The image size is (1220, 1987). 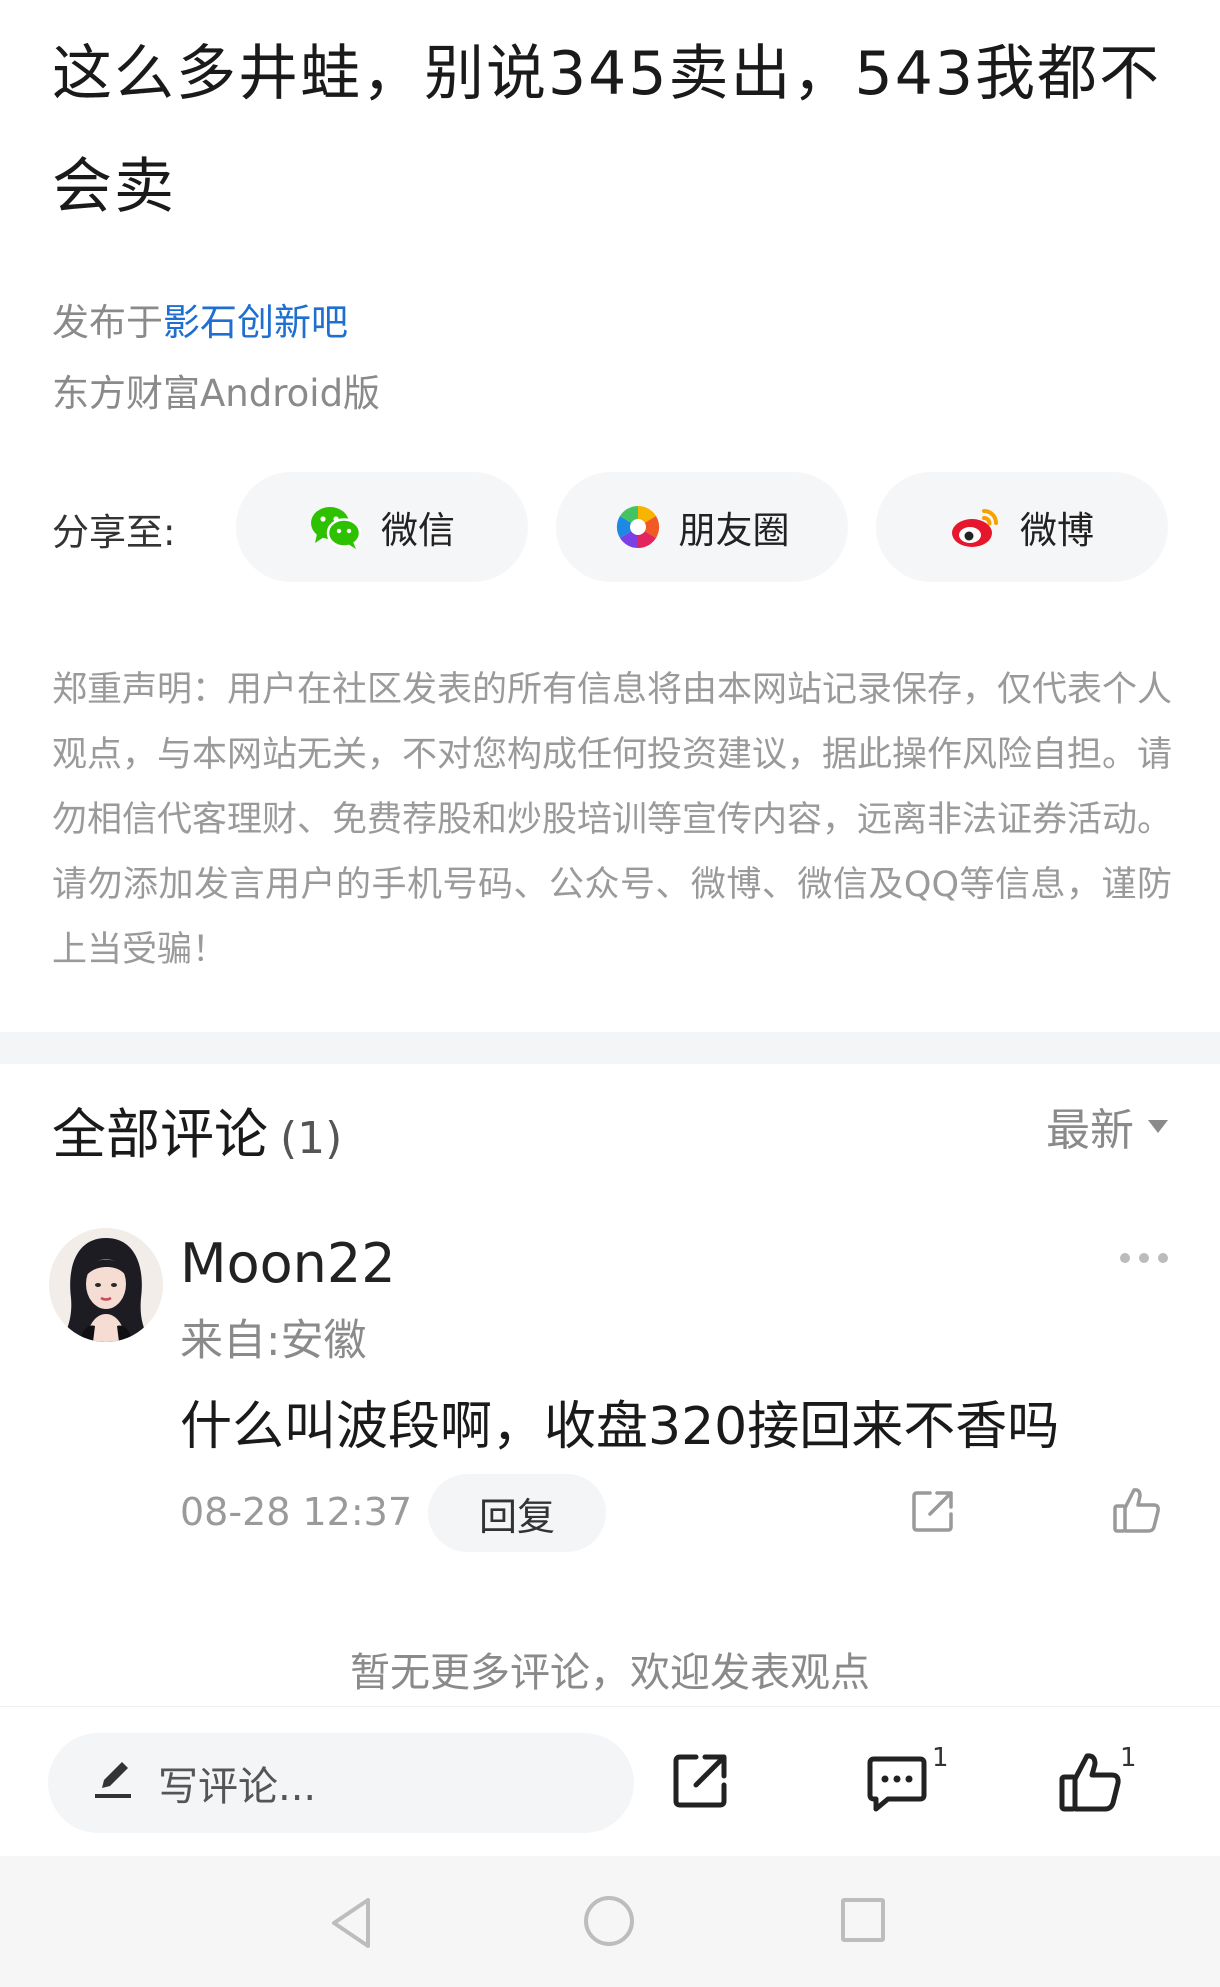 What do you see at coordinates (255, 322) in the screenshot?
I see `forum-link: 影石创新吧` at bounding box center [255, 322].